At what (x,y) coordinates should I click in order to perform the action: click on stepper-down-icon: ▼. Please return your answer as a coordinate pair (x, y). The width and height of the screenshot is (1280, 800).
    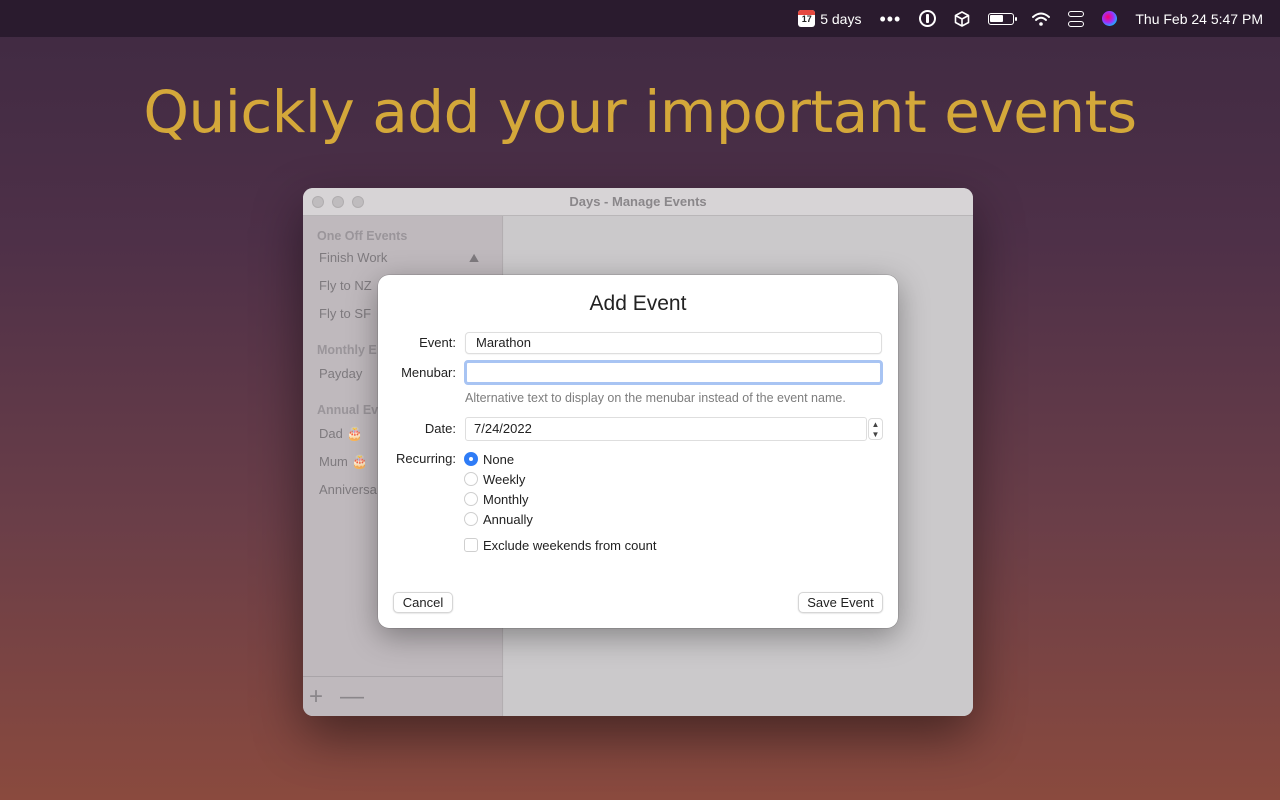
    Looking at the image, I should click on (875, 435).